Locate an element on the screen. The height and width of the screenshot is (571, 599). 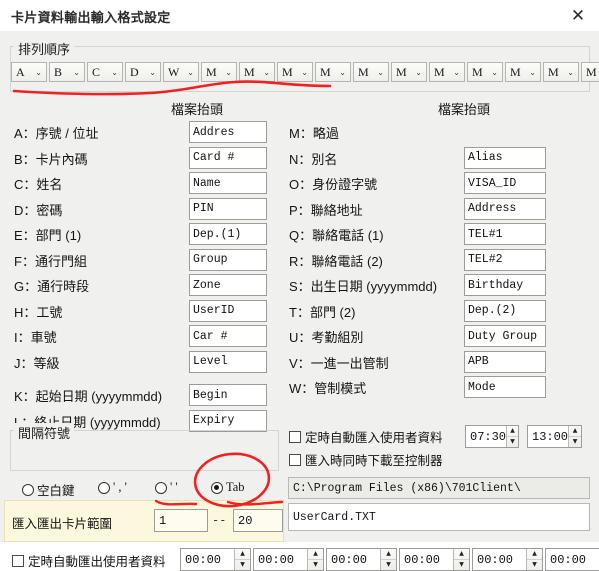
close-icon: ✕ is located at coordinates (578, 15).